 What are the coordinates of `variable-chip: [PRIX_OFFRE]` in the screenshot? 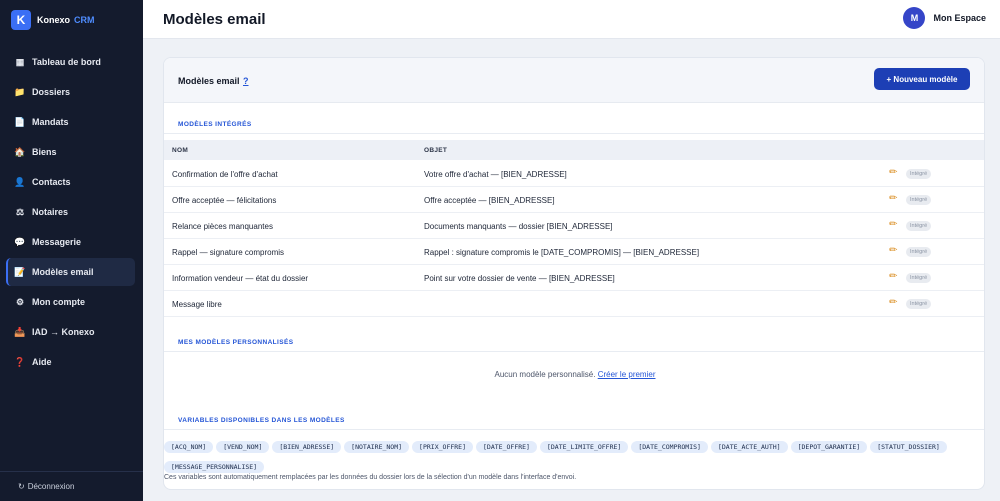 It's located at (443, 447).